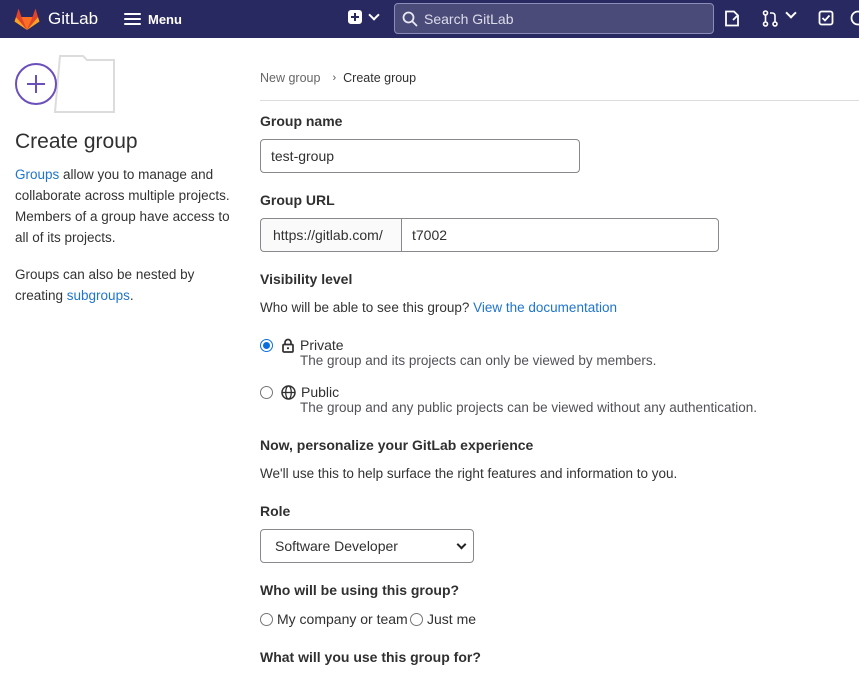 Image resolution: width=859 pixels, height=673 pixels. Describe the element at coordinates (545, 307) in the screenshot. I see `view-documentation-link: View the documentation` at that location.